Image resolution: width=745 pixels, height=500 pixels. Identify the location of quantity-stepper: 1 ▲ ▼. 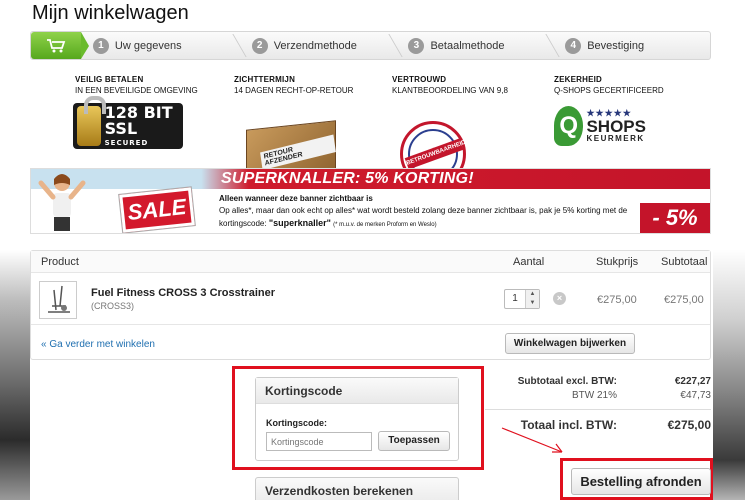
(522, 299).